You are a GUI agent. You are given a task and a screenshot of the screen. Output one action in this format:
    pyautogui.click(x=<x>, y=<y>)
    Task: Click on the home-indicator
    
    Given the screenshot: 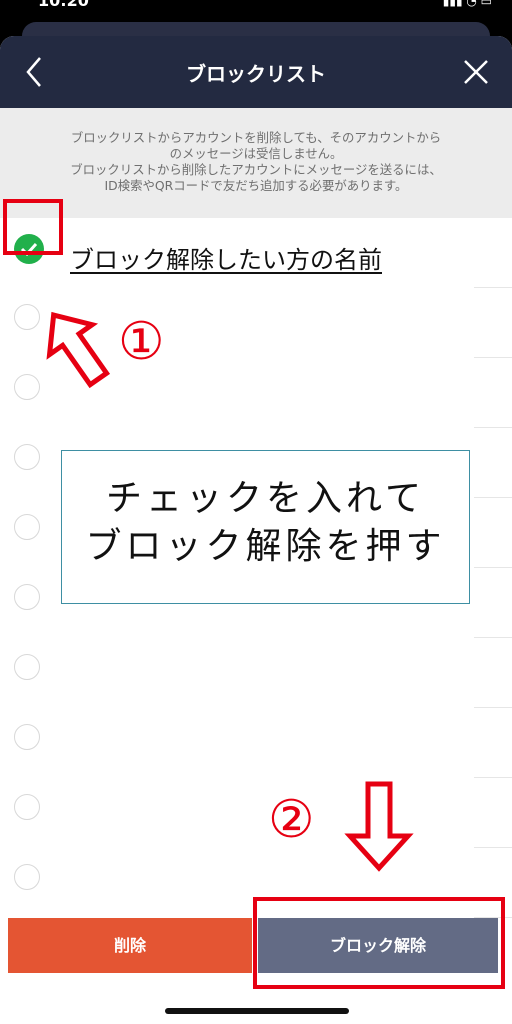 What is the action you would take?
    pyautogui.click(x=257, y=1011)
    